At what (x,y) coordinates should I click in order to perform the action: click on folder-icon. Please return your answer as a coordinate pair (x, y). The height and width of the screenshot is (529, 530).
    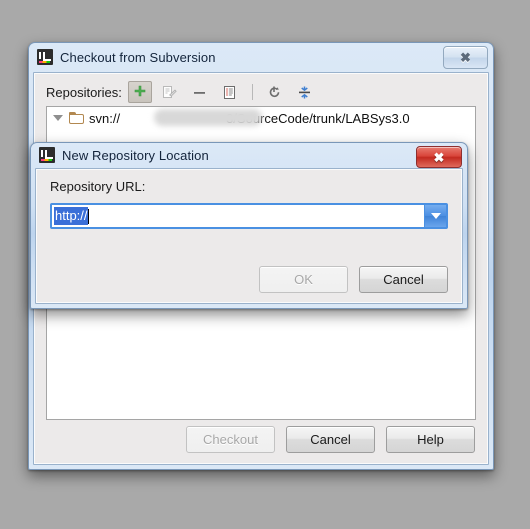
    Looking at the image, I should click on (76, 118).